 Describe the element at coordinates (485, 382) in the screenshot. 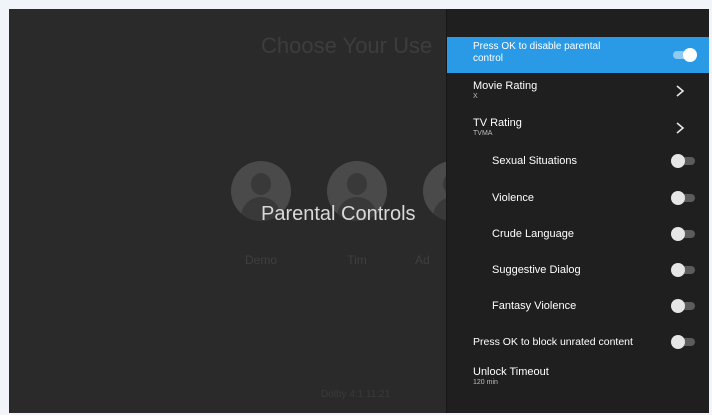

I see `unlock-timeout-value: 120 min` at that location.